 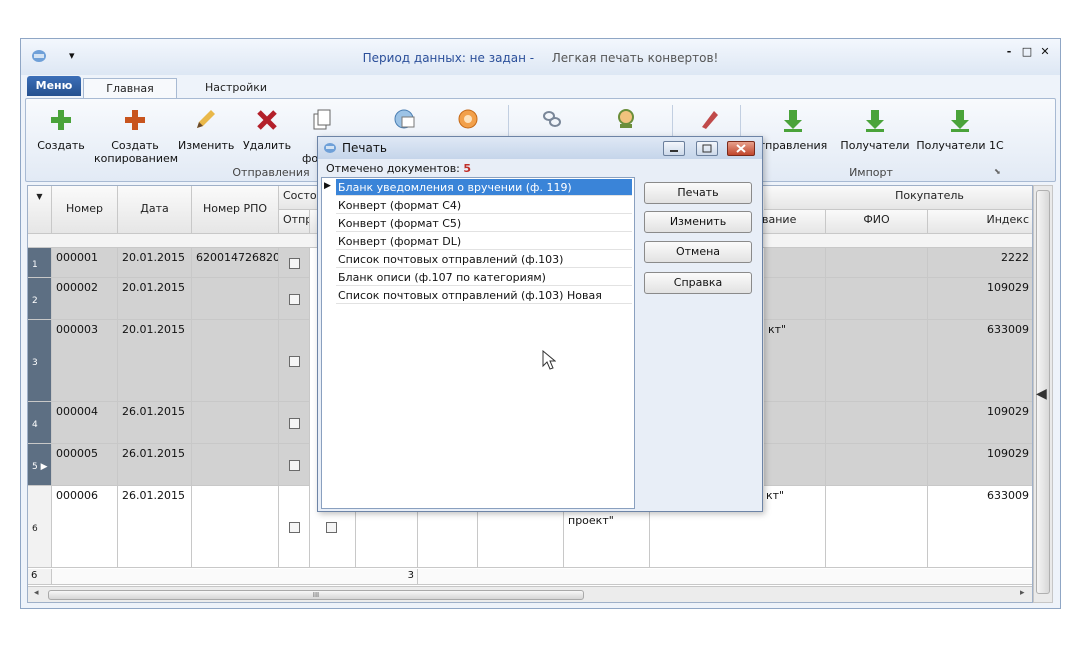 I want to click on minimize-button: -, so click(x=1009, y=52).